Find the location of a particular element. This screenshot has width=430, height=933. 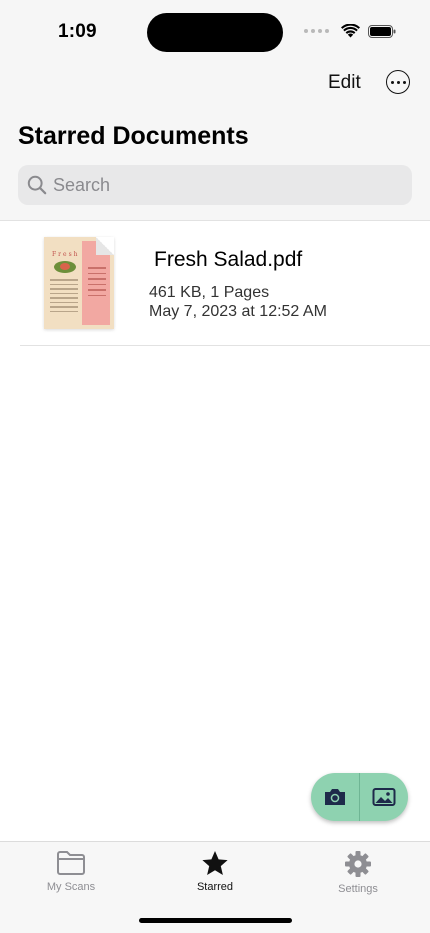

status-time: 1:09 is located at coordinates (77, 31).